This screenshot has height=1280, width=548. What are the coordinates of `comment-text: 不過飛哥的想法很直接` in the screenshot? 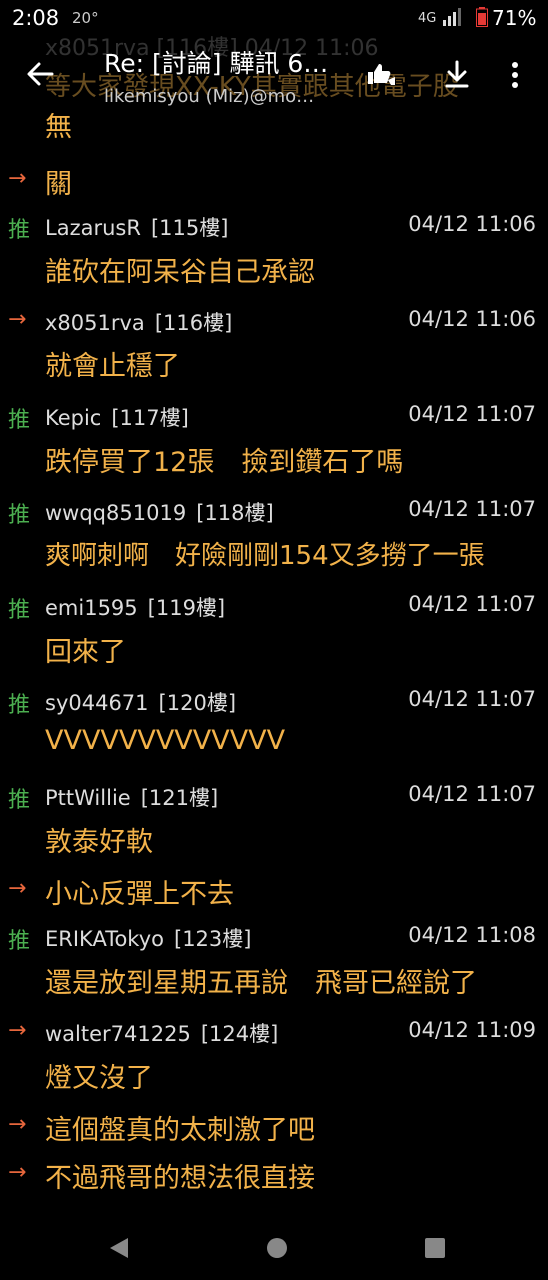 It's located at (180, 1178).